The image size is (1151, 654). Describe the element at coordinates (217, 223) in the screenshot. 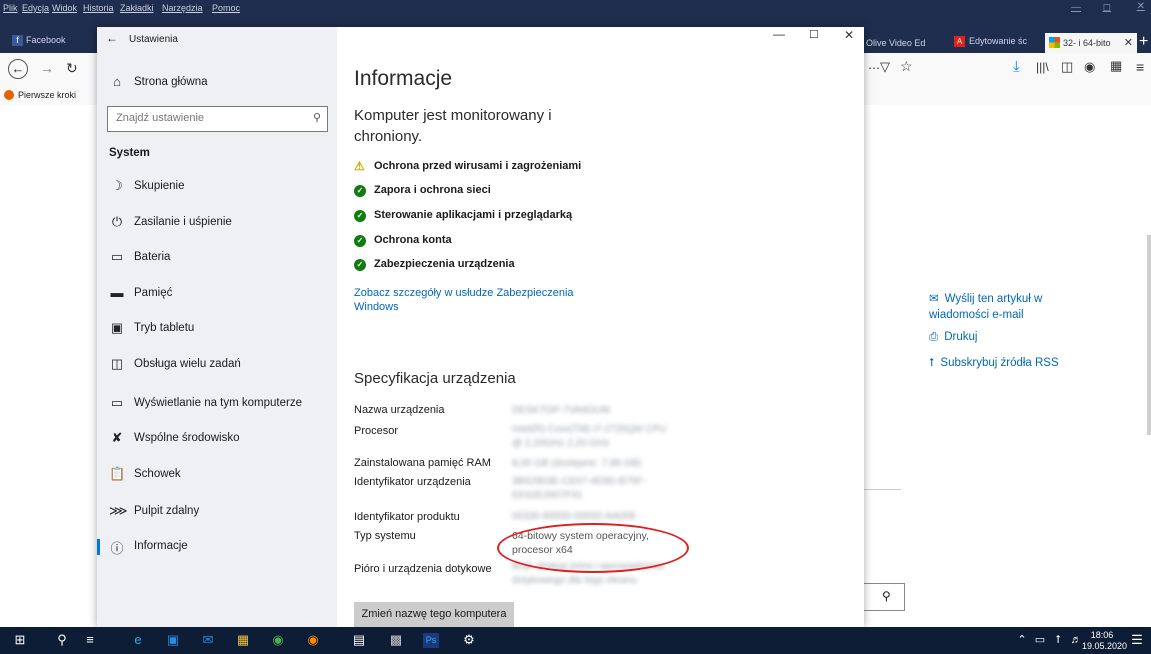

I see `nav-zasilanie: ⏻ Zasilanie i uśpienie` at that location.